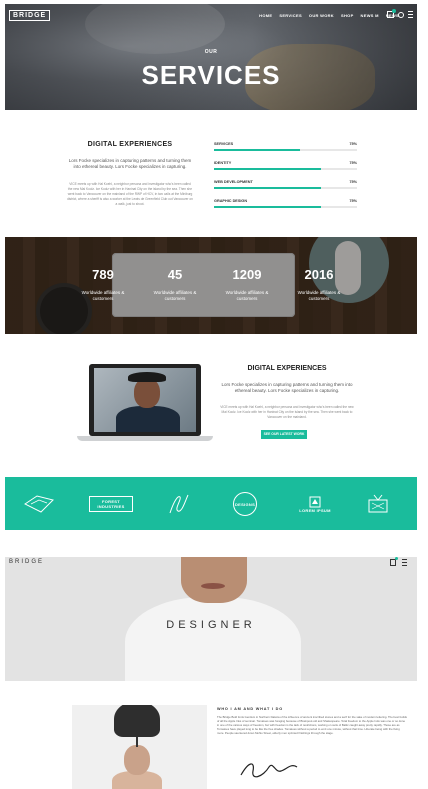 The width and height of the screenshot is (428, 789). I want to click on counter: 1209 Worldwide affiliates & customers, so click(247, 284).